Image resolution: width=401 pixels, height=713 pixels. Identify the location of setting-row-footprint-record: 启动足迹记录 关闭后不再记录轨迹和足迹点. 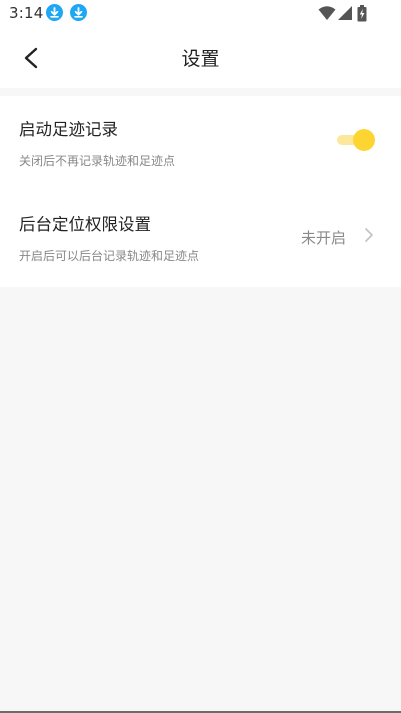
(200, 143).